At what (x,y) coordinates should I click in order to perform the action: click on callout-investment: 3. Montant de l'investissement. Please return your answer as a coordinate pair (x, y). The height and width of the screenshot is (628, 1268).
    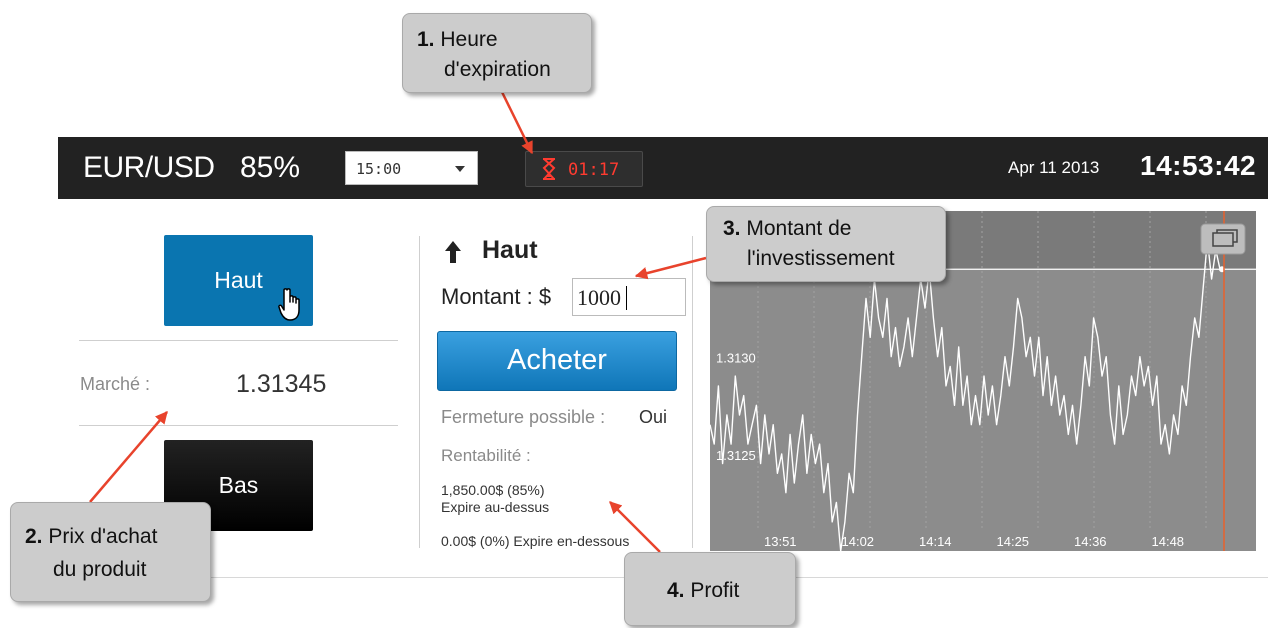
    Looking at the image, I should click on (826, 244).